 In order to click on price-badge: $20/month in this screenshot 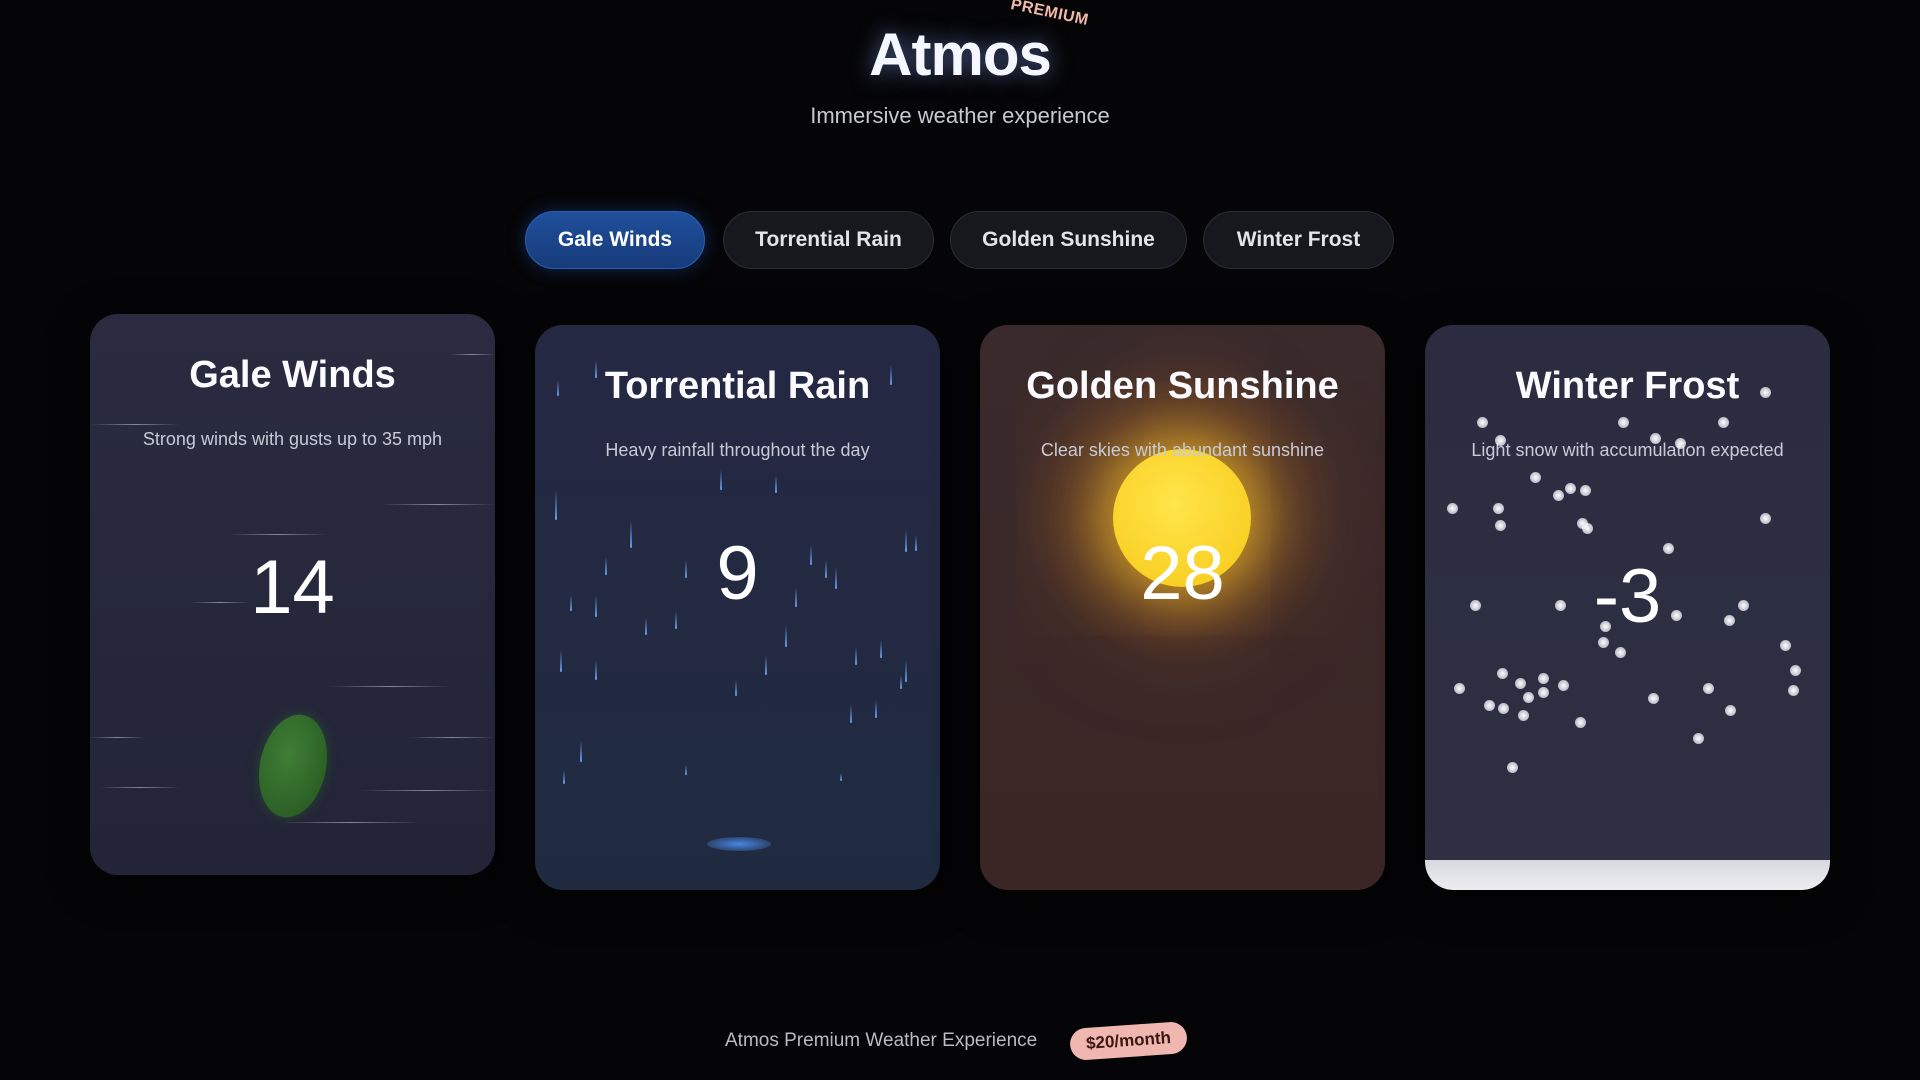, I will do `click(1129, 1041)`.